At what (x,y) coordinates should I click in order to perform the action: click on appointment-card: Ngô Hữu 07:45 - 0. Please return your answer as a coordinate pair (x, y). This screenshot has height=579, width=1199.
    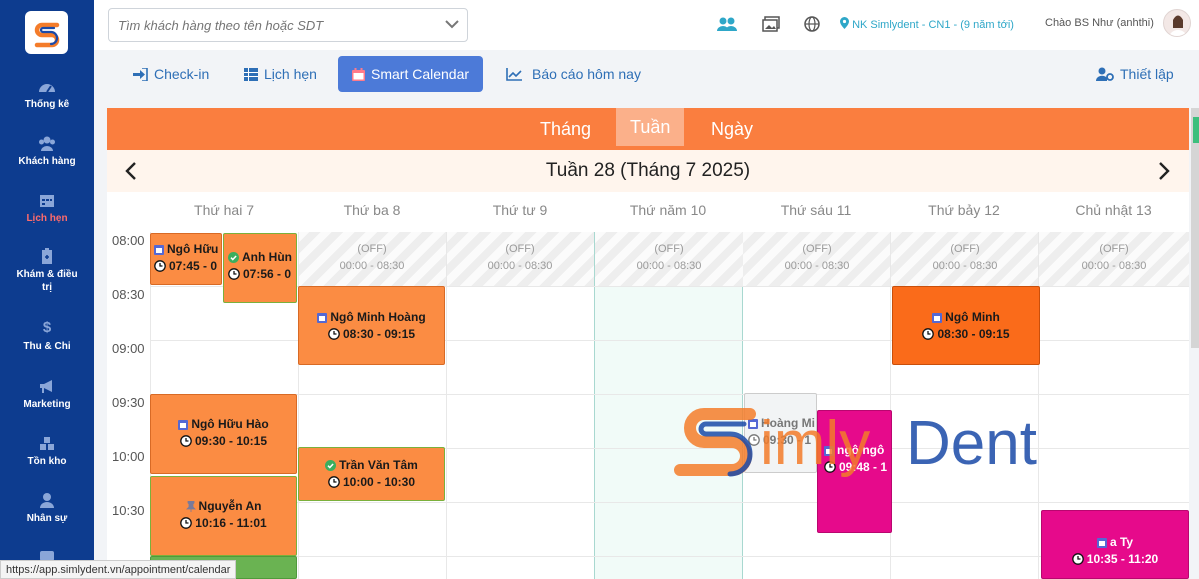
    Looking at the image, I should click on (186, 259).